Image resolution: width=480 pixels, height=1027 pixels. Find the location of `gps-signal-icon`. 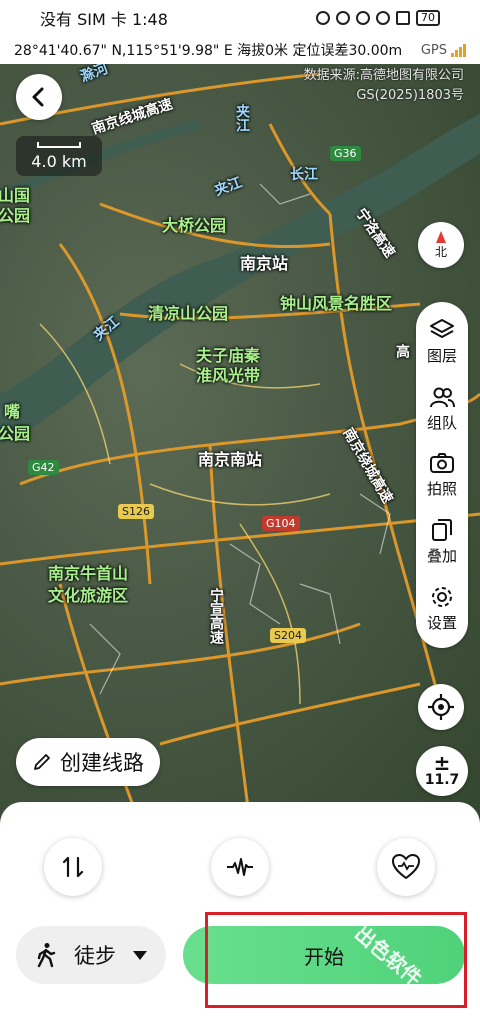

gps-signal-icon is located at coordinates (458, 50).